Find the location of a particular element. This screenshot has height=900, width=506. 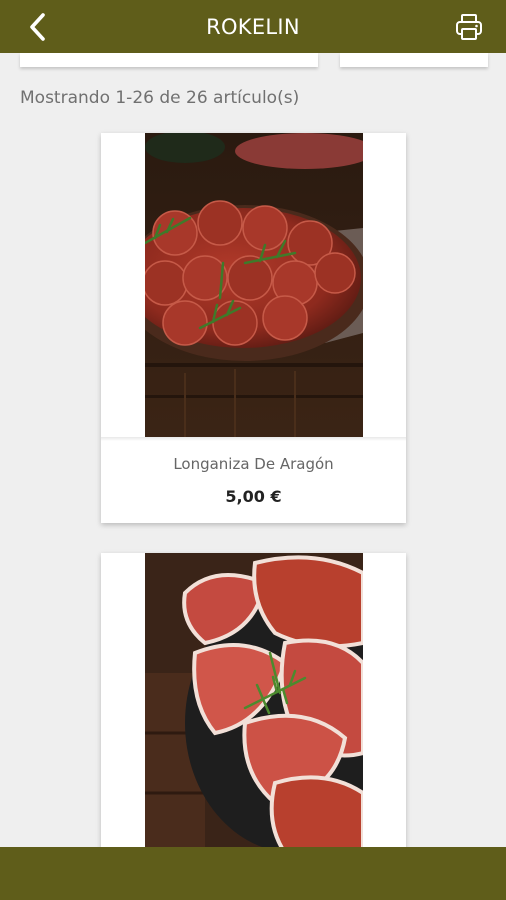

product-photo-jamon is located at coordinates (254, 703).